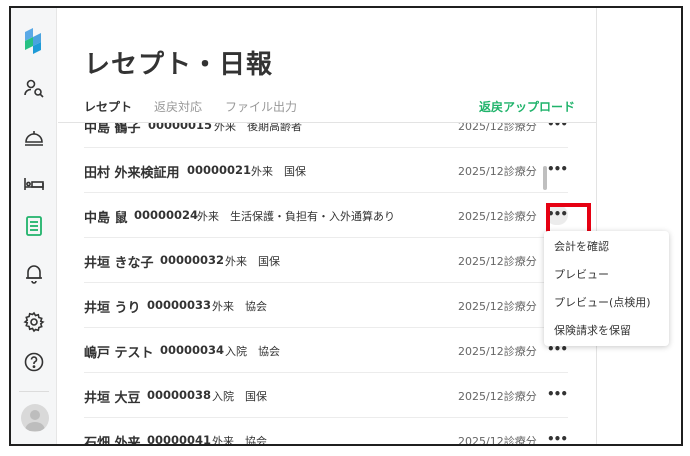  Describe the element at coordinates (638, 226) in the screenshot. I see `detail-pane` at that location.